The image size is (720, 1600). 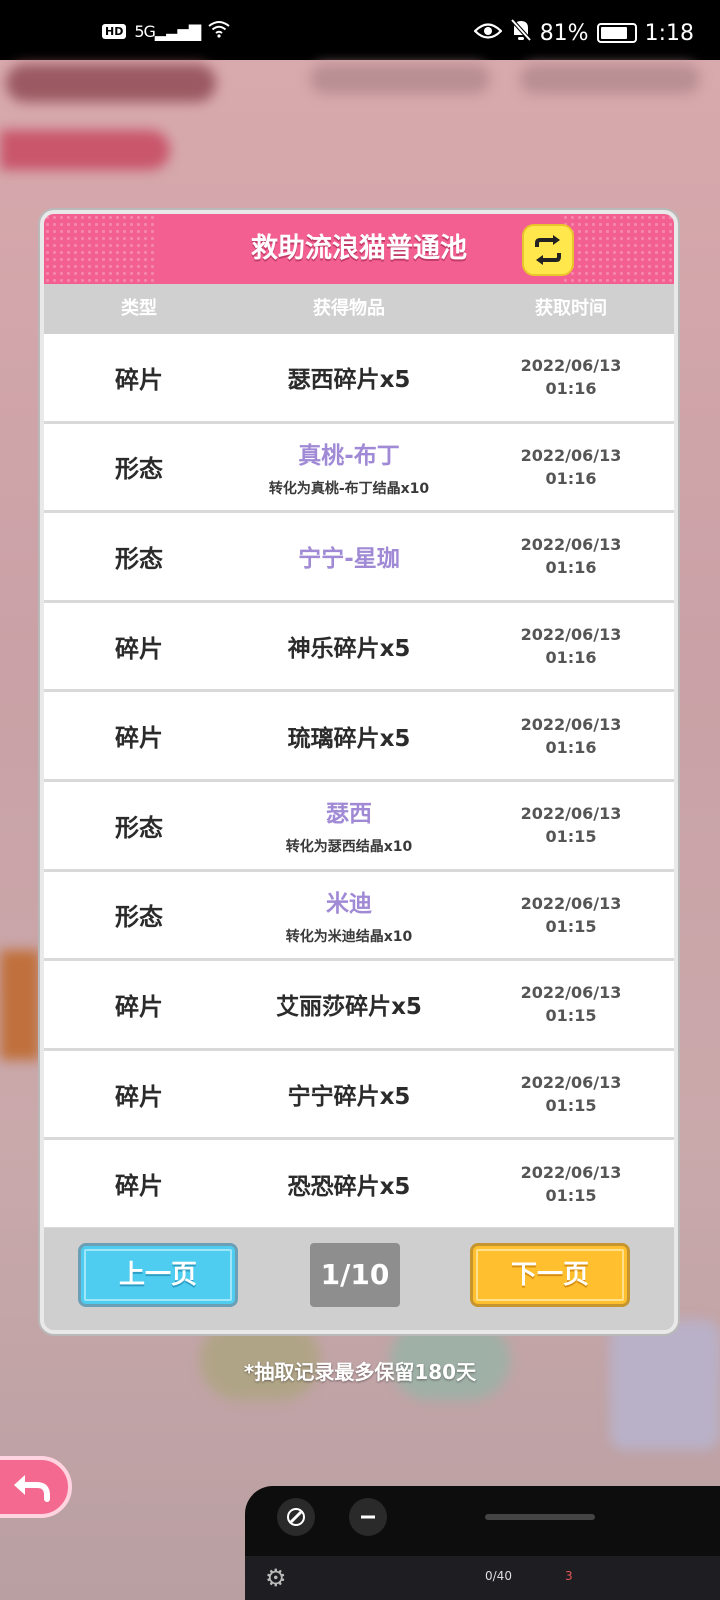 I want to click on blurred-record-tab, so click(x=85, y=150).